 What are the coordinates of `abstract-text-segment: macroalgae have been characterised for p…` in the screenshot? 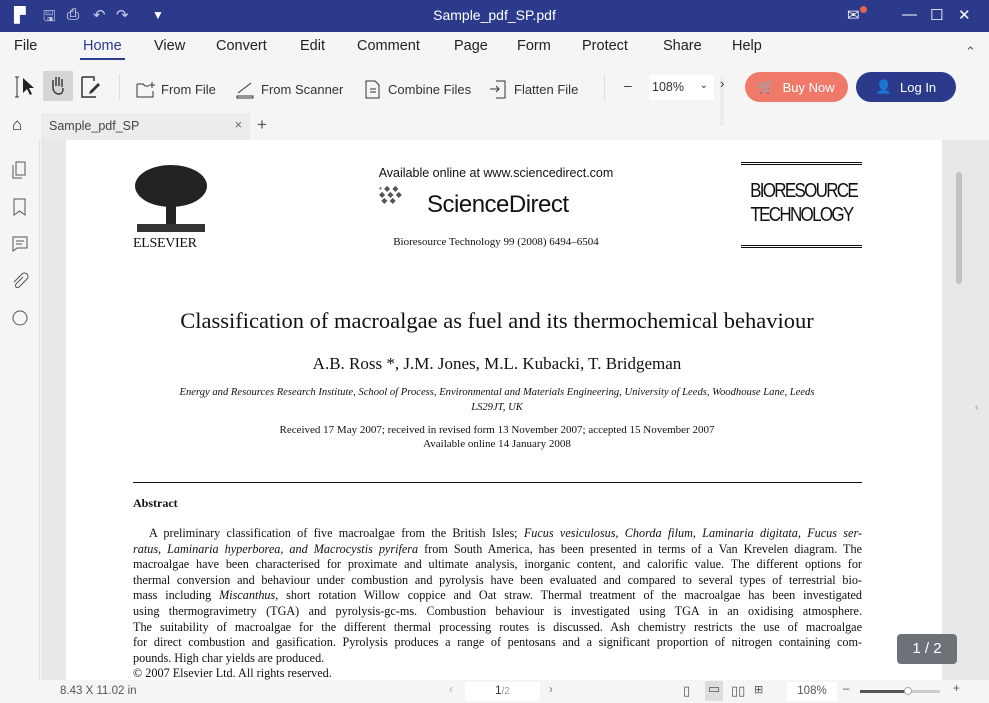 It's located at (497, 564).